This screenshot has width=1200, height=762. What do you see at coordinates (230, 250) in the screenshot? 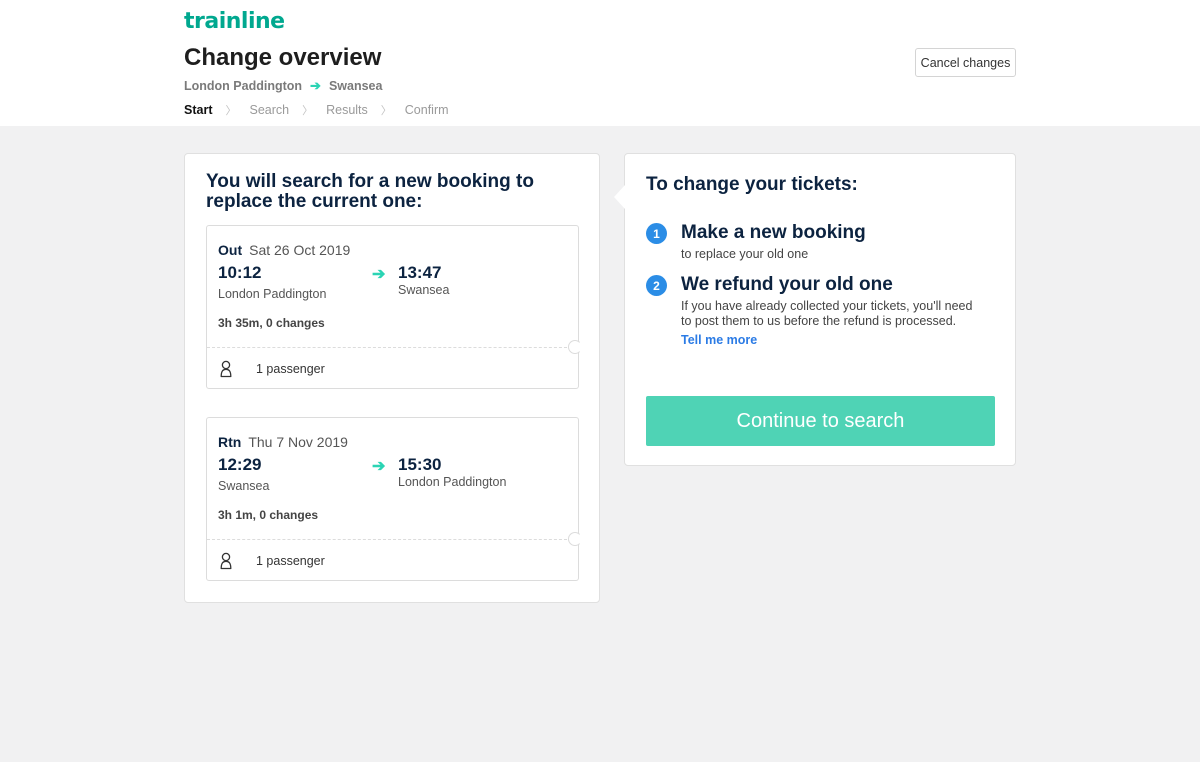
I see `journey-direction: Out` at bounding box center [230, 250].